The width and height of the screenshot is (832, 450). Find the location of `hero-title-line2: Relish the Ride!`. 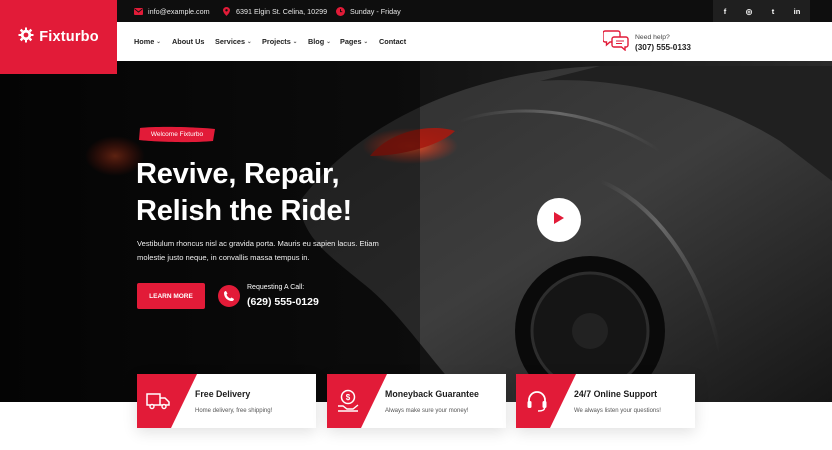

hero-title-line2: Relish the Ride! is located at coordinates (244, 211).